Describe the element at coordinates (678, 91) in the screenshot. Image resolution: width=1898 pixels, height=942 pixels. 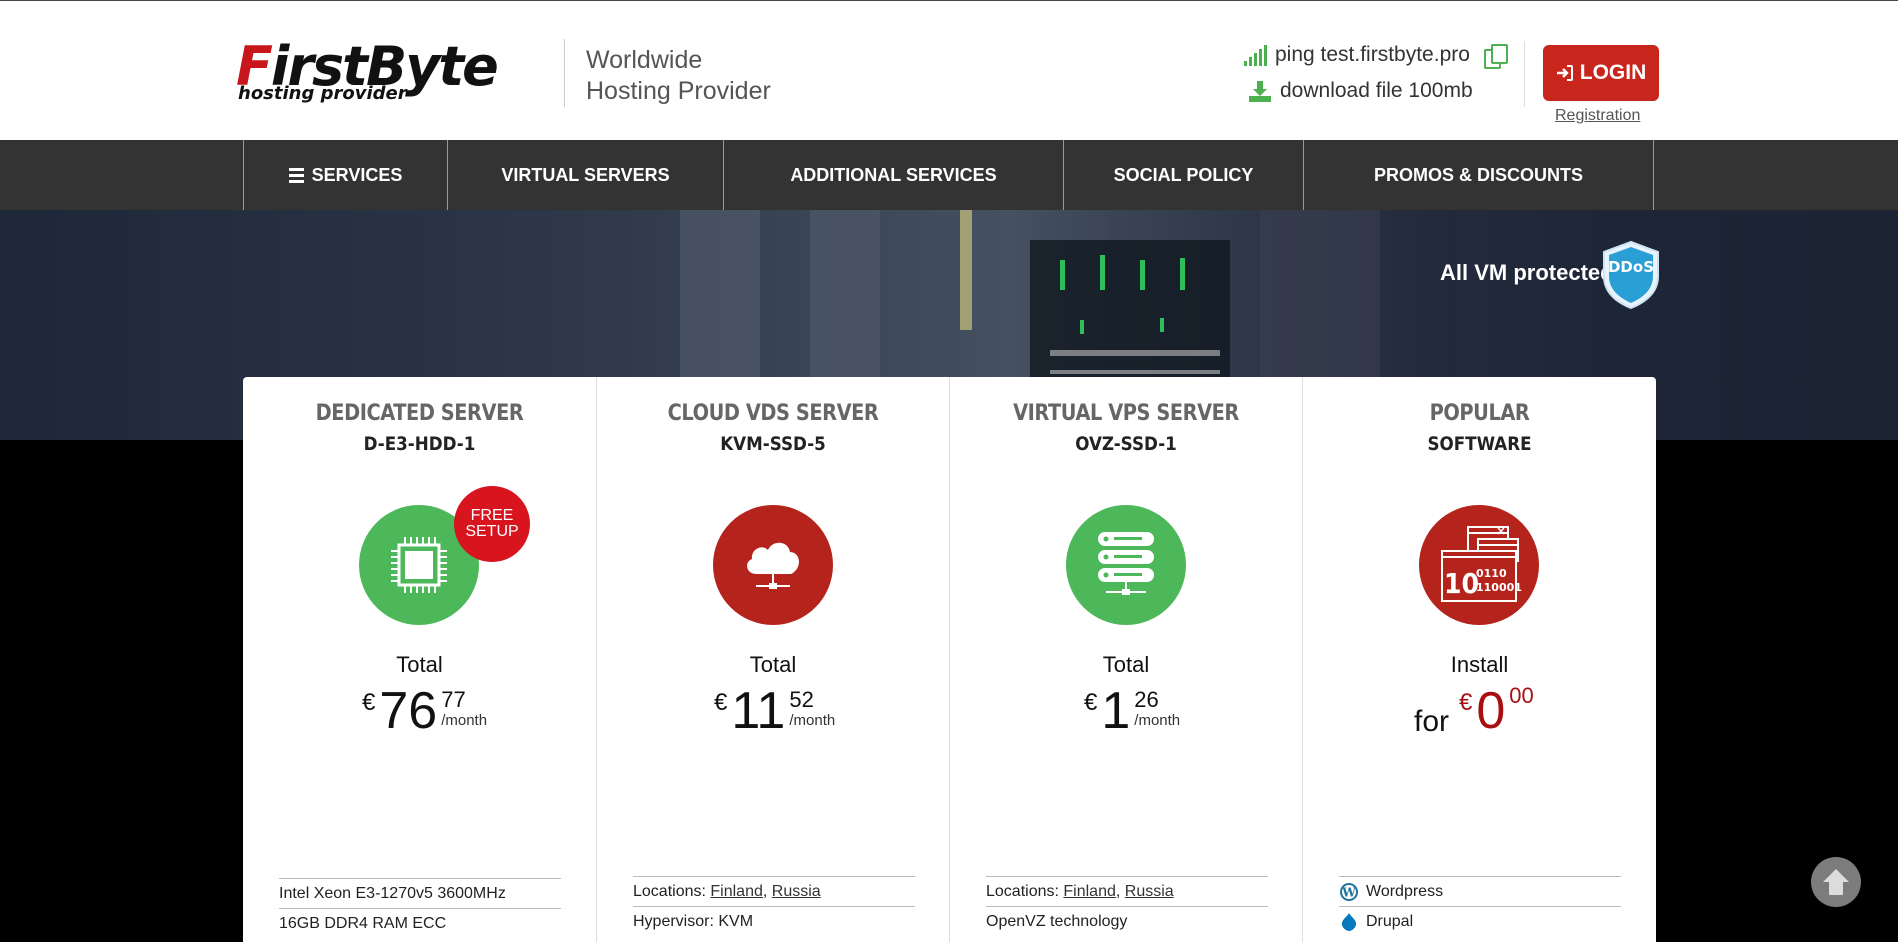
I see `tagline-line-2: Hosting Provider` at that location.